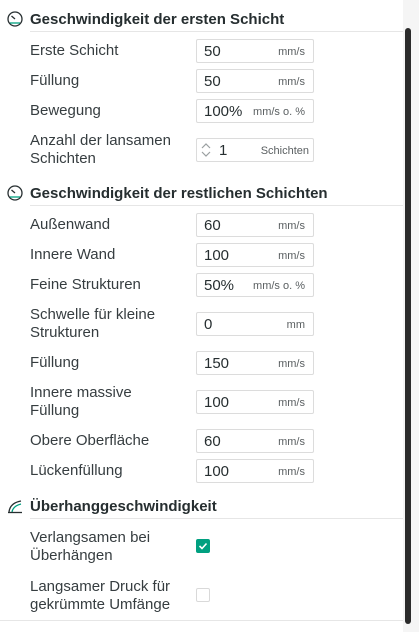 The width and height of the screenshot is (419, 632). Describe the element at coordinates (208, 324) in the screenshot. I see `field-value: 0` at that location.